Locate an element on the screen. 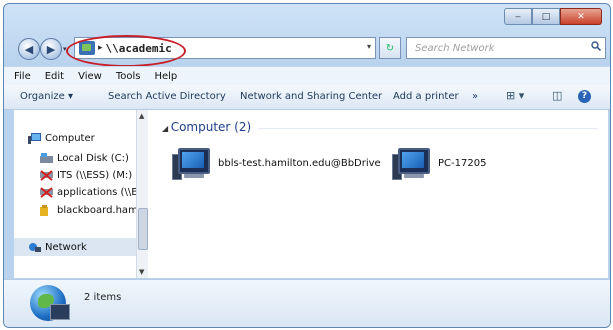 This screenshot has width=613, height=330. tree-label-blackboard: blackboard.hami is located at coordinates (99, 210).